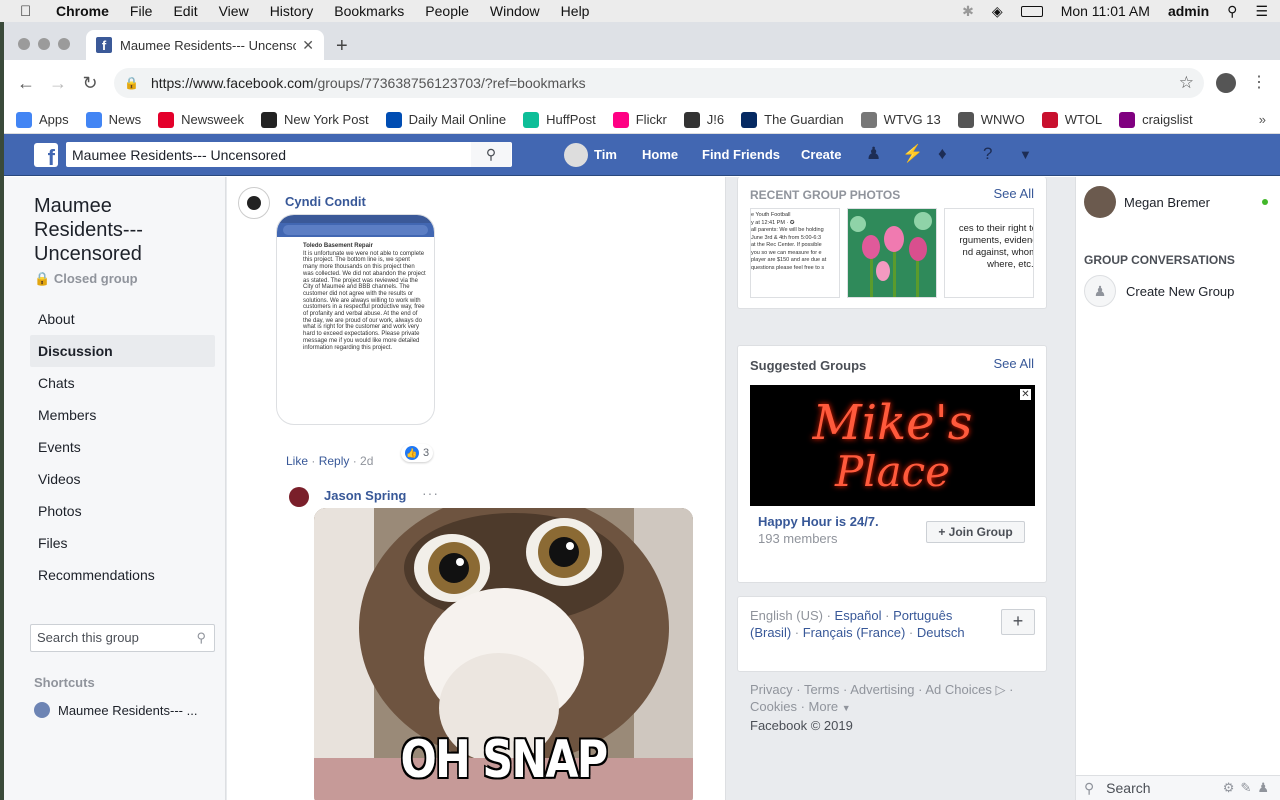 The height and width of the screenshot is (800, 1280). I want to click on profile-avatar-icon, so click(1226, 83).